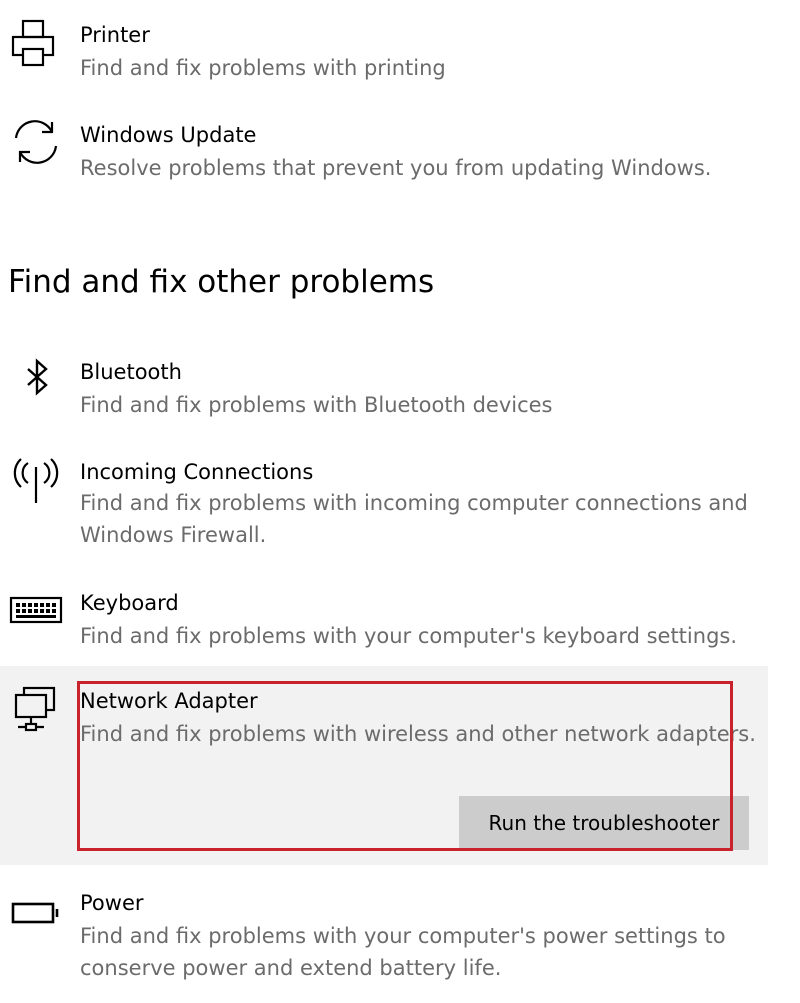  What do you see at coordinates (36, 710) in the screenshot?
I see `network-adapter-icon` at bounding box center [36, 710].